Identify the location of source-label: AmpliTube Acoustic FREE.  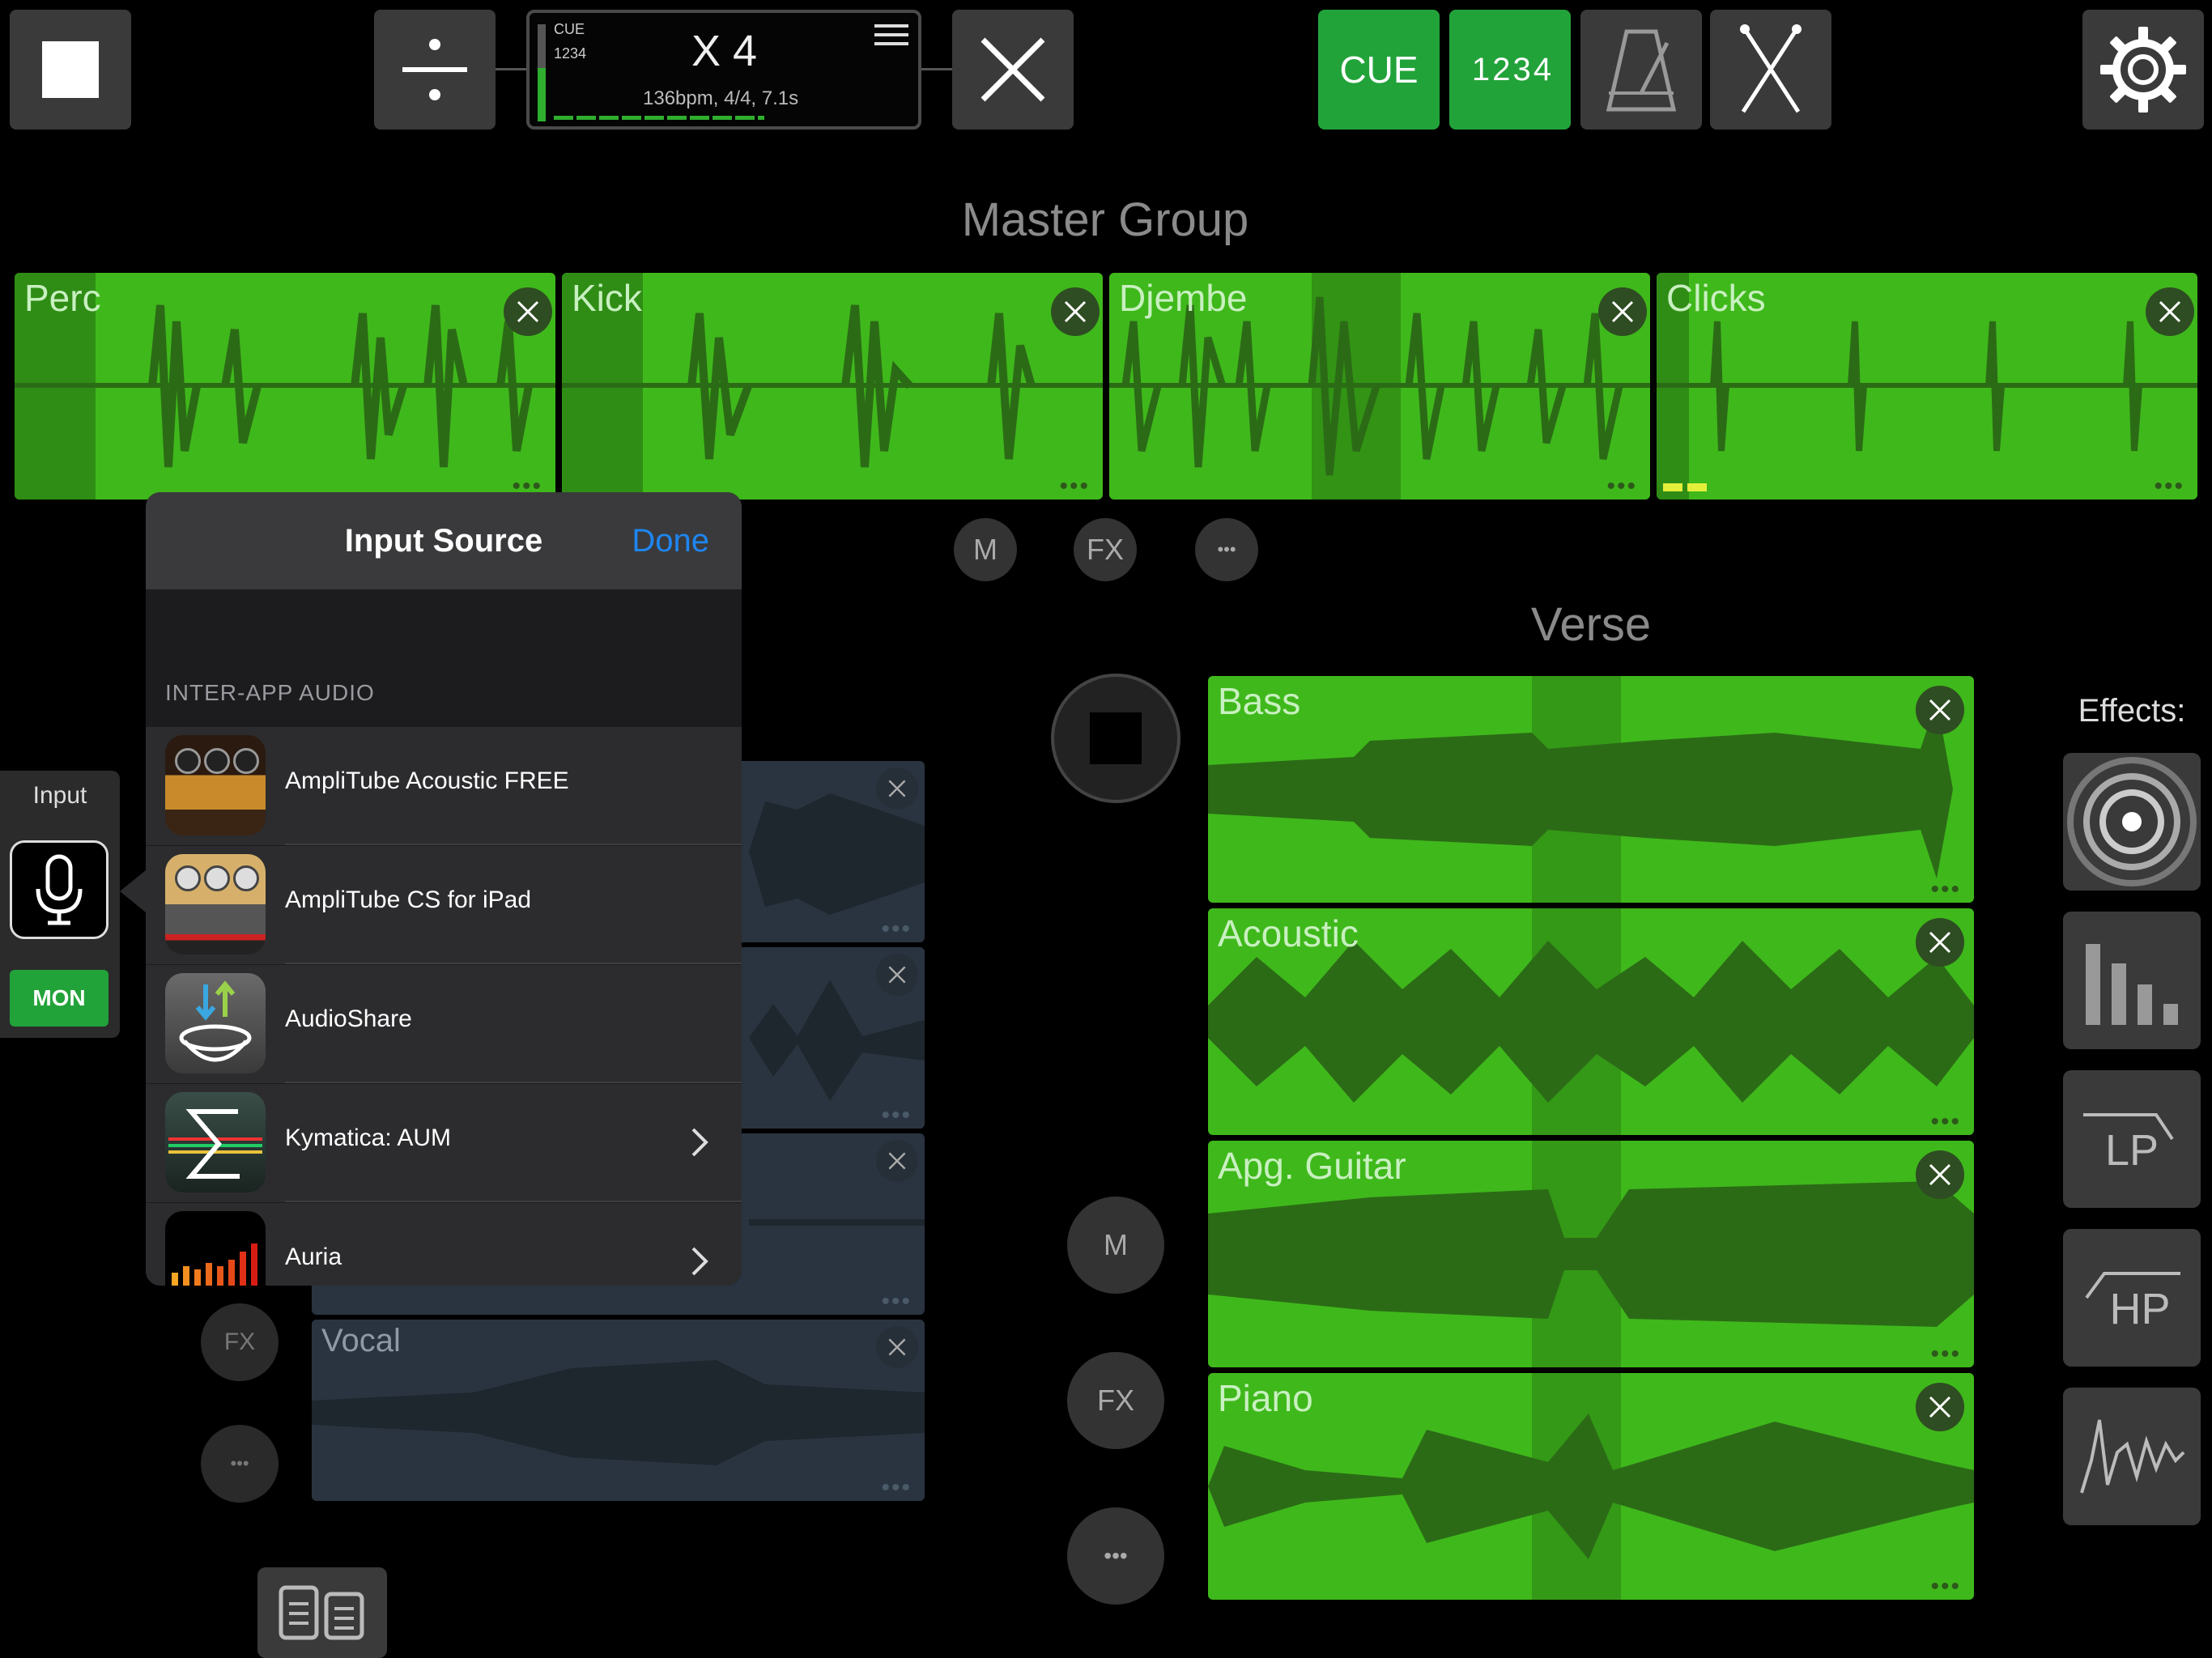
(427, 780).